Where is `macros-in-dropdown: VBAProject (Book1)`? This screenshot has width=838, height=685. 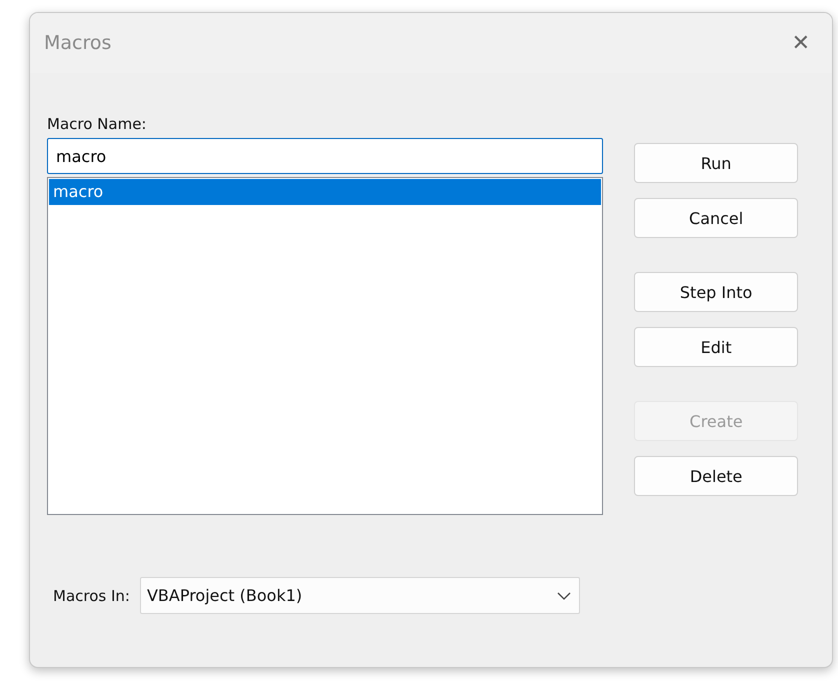 macros-in-dropdown: VBAProject (Book1) is located at coordinates (360, 595).